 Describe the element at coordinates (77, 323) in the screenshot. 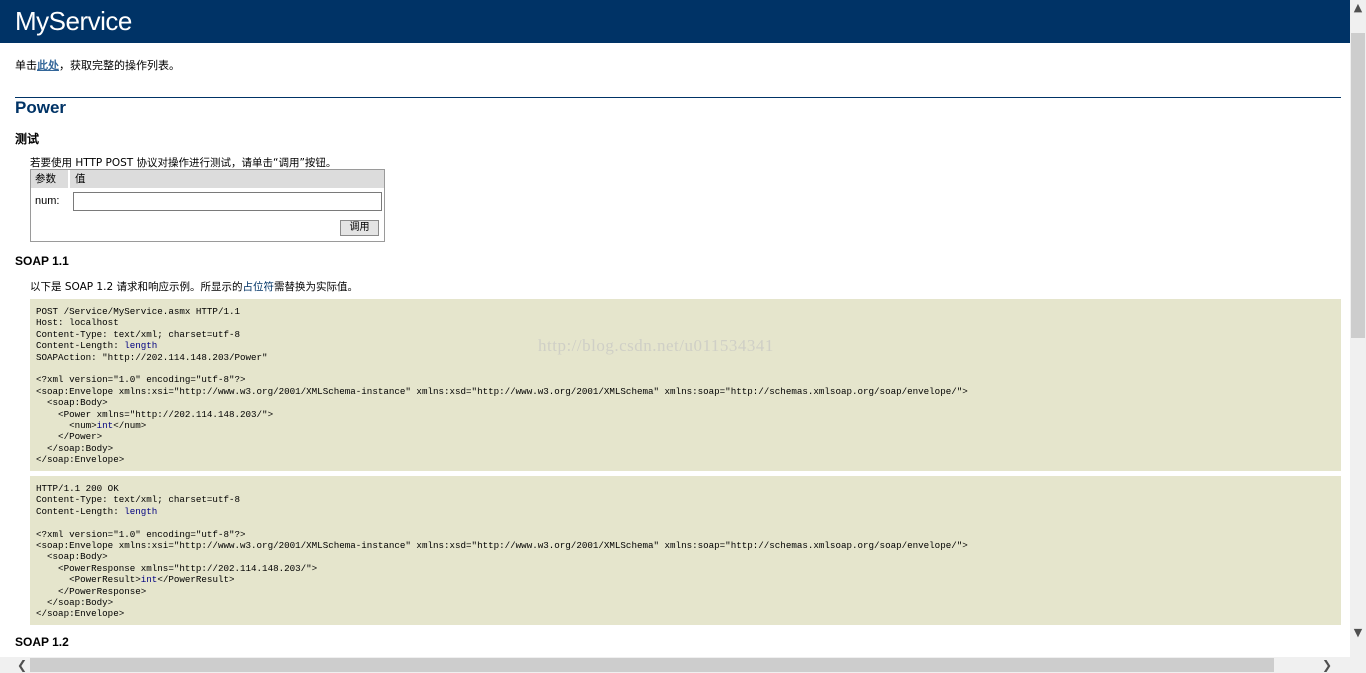

I see `code-line: Host: localhost` at that location.